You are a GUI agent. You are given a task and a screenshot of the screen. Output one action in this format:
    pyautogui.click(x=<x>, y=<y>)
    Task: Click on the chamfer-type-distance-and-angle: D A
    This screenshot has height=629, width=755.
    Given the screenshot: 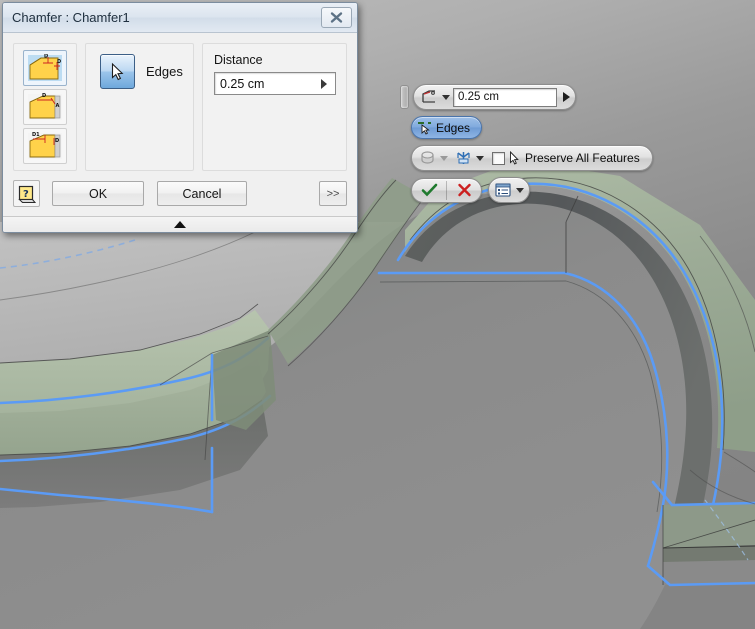 What is the action you would take?
    pyautogui.click(x=45, y=107)
    